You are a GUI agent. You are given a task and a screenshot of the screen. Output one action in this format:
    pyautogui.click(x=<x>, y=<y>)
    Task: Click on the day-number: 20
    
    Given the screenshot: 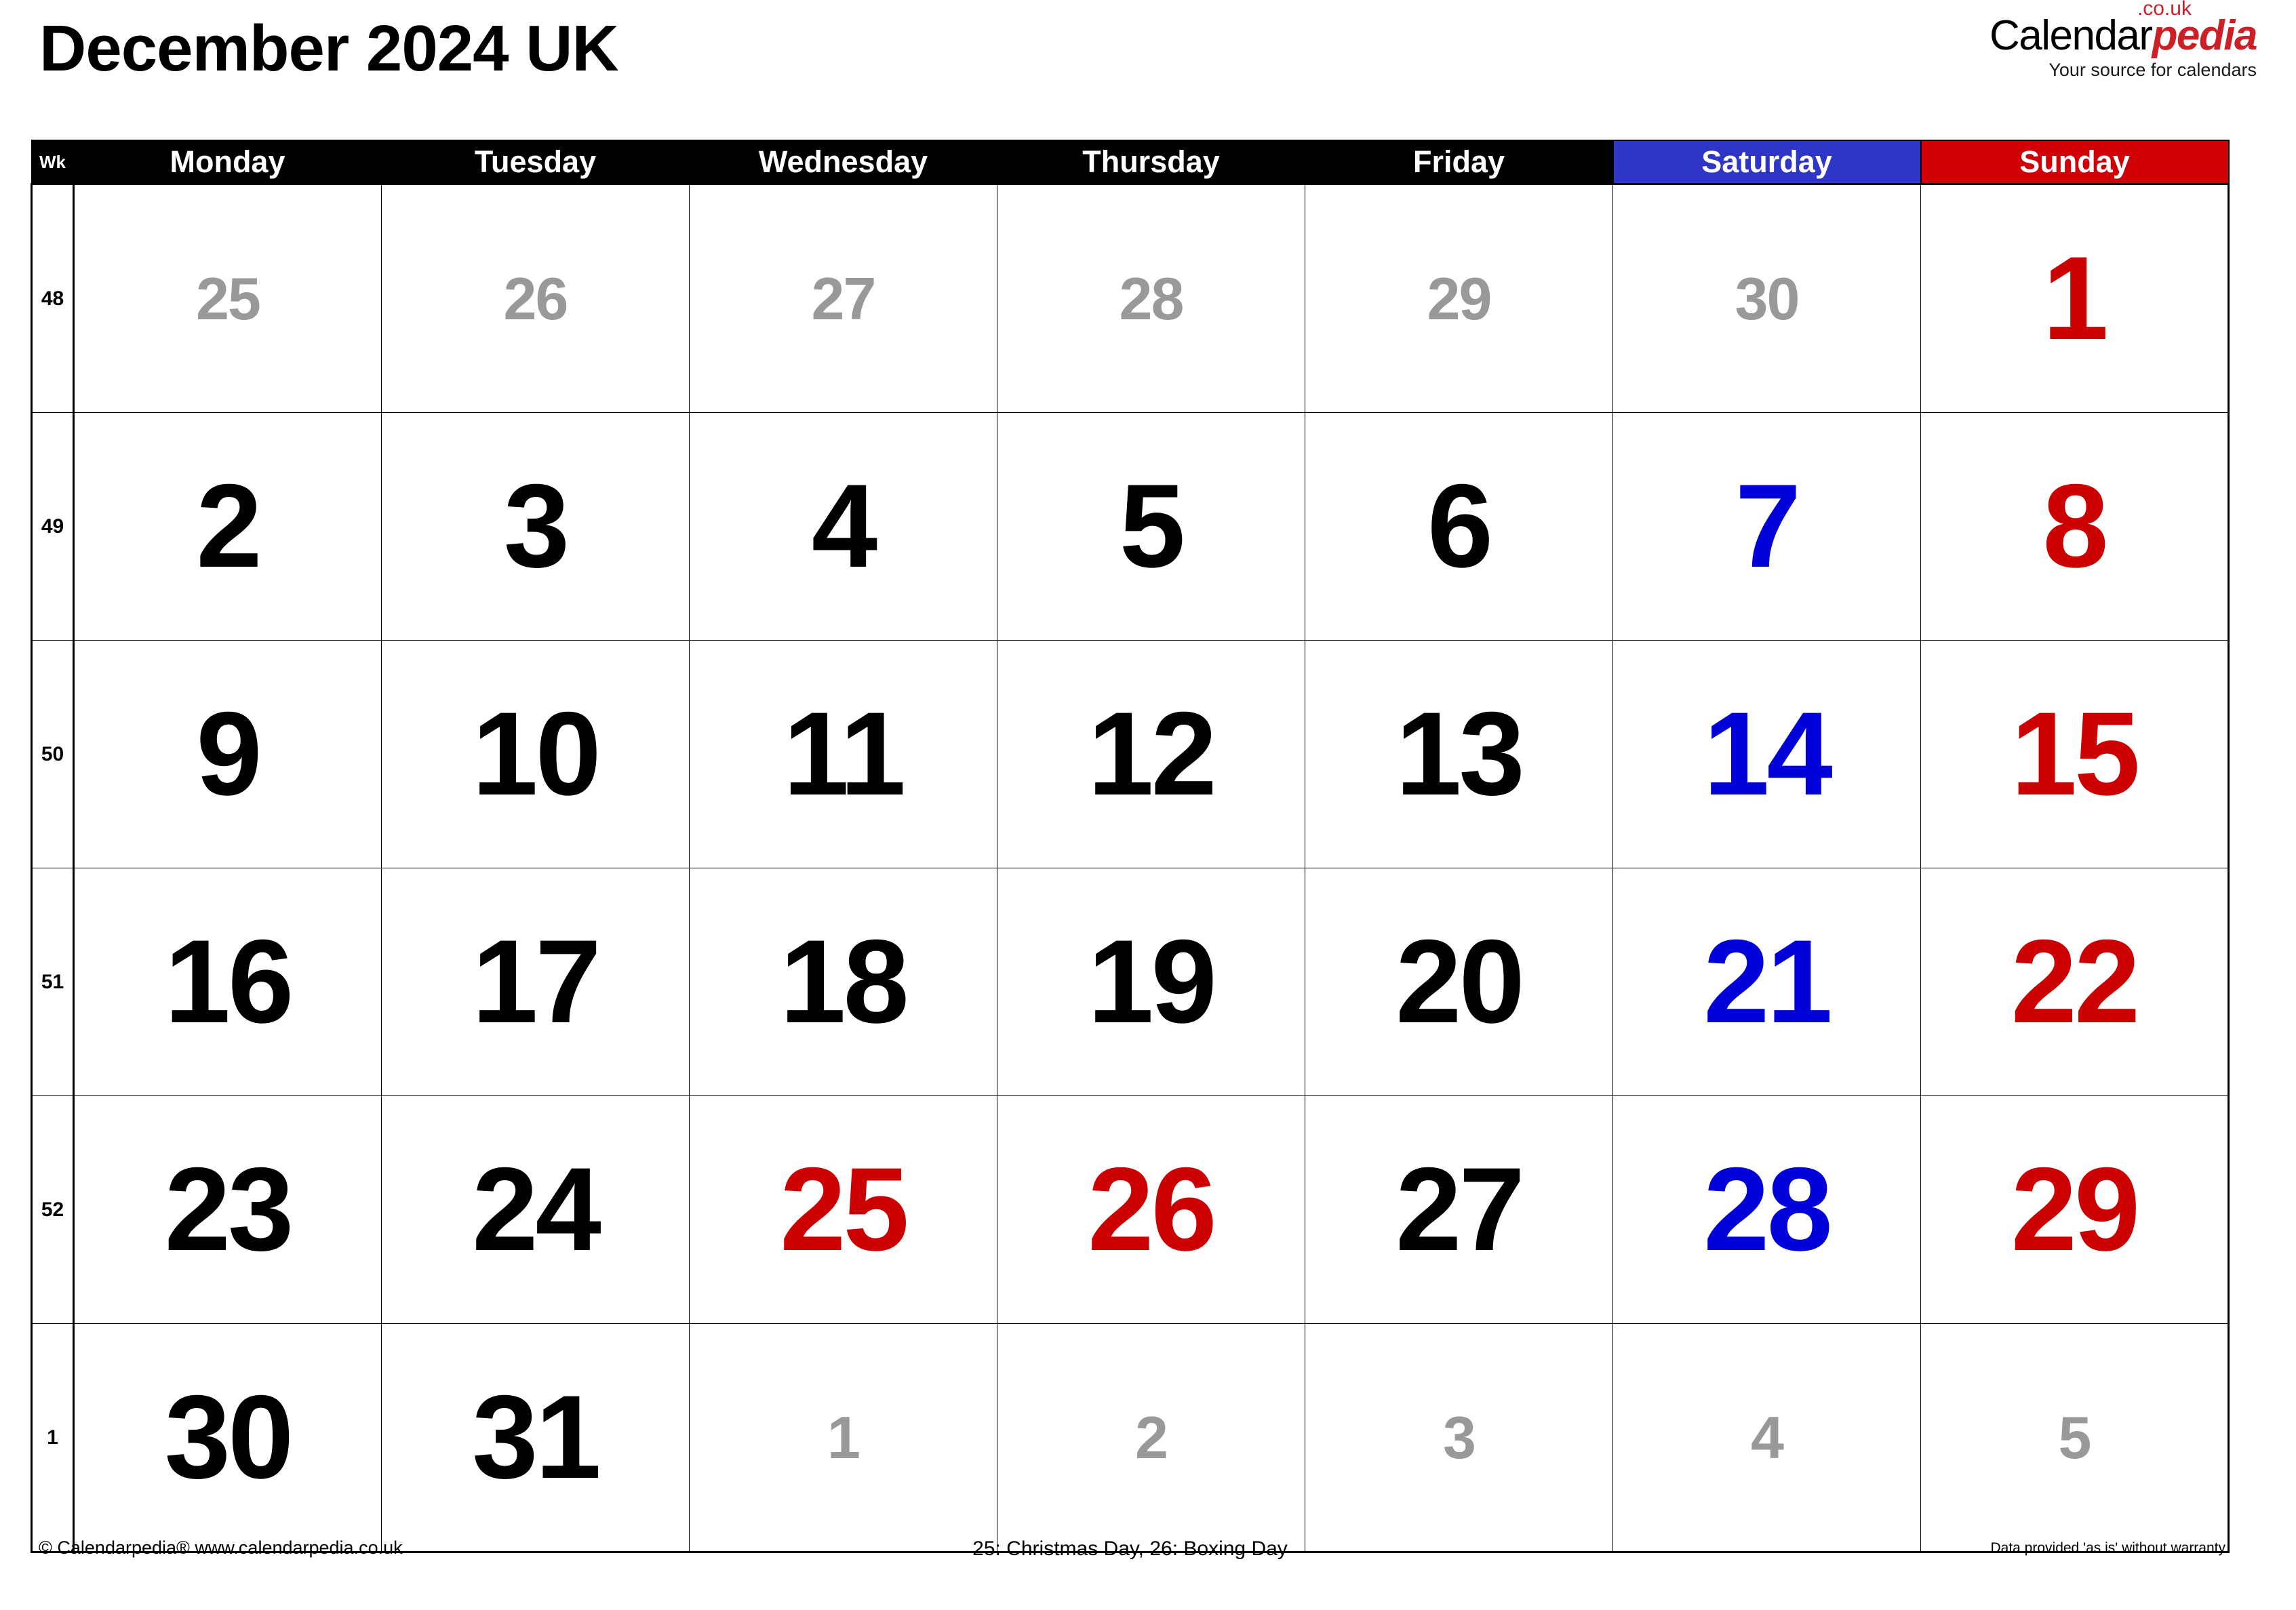 What is the action you would take?
    pyautogui.click(x=1461, y=982)
    